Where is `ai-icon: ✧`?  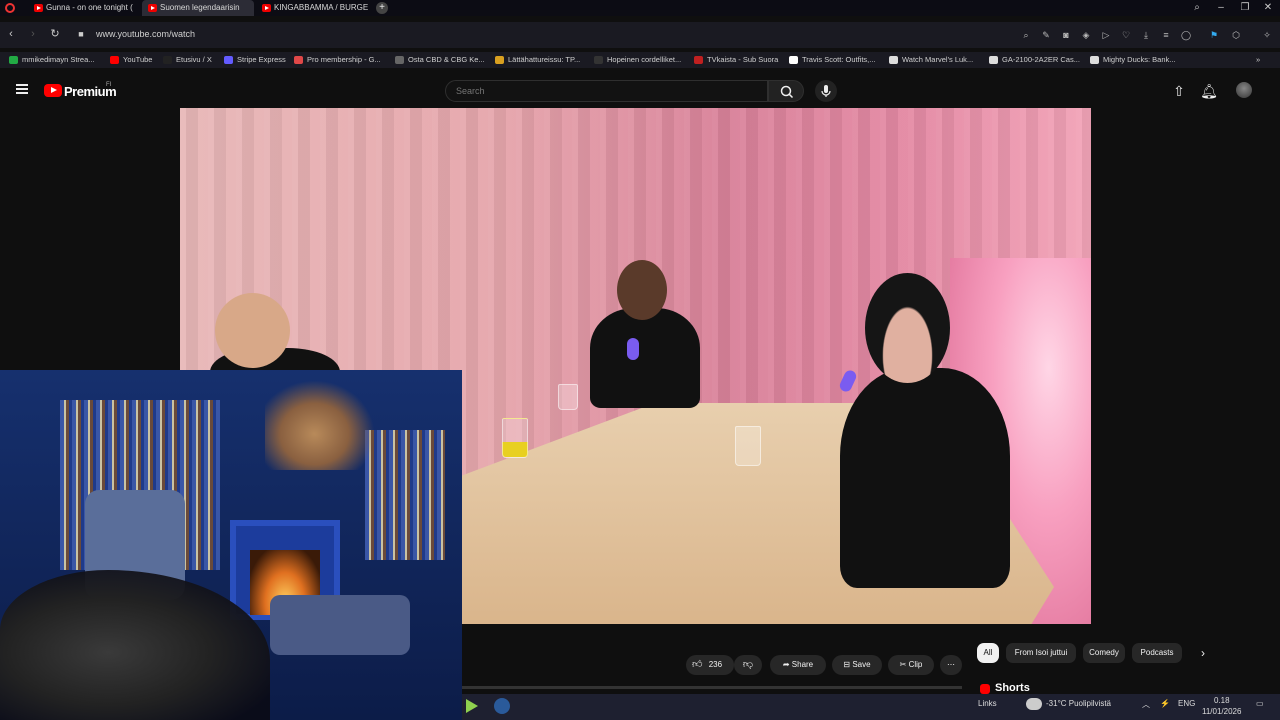
ai-icon: ✧ is located at coordinates (1267, 35).